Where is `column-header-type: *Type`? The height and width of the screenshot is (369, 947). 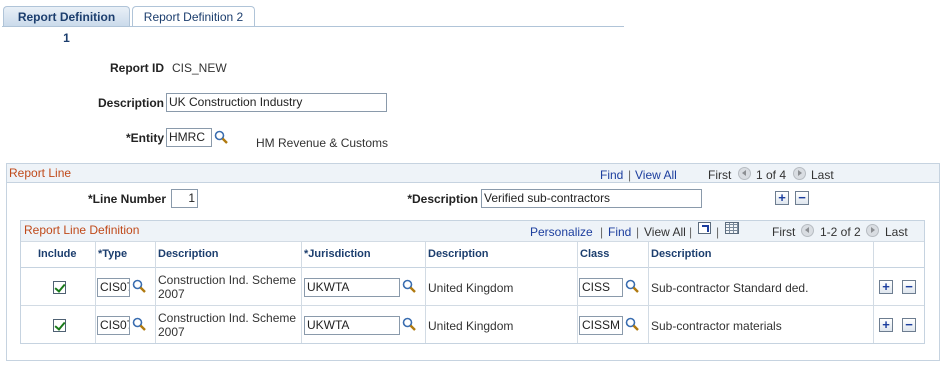 column-header-type: *Type is located at coordinates (113, 254).